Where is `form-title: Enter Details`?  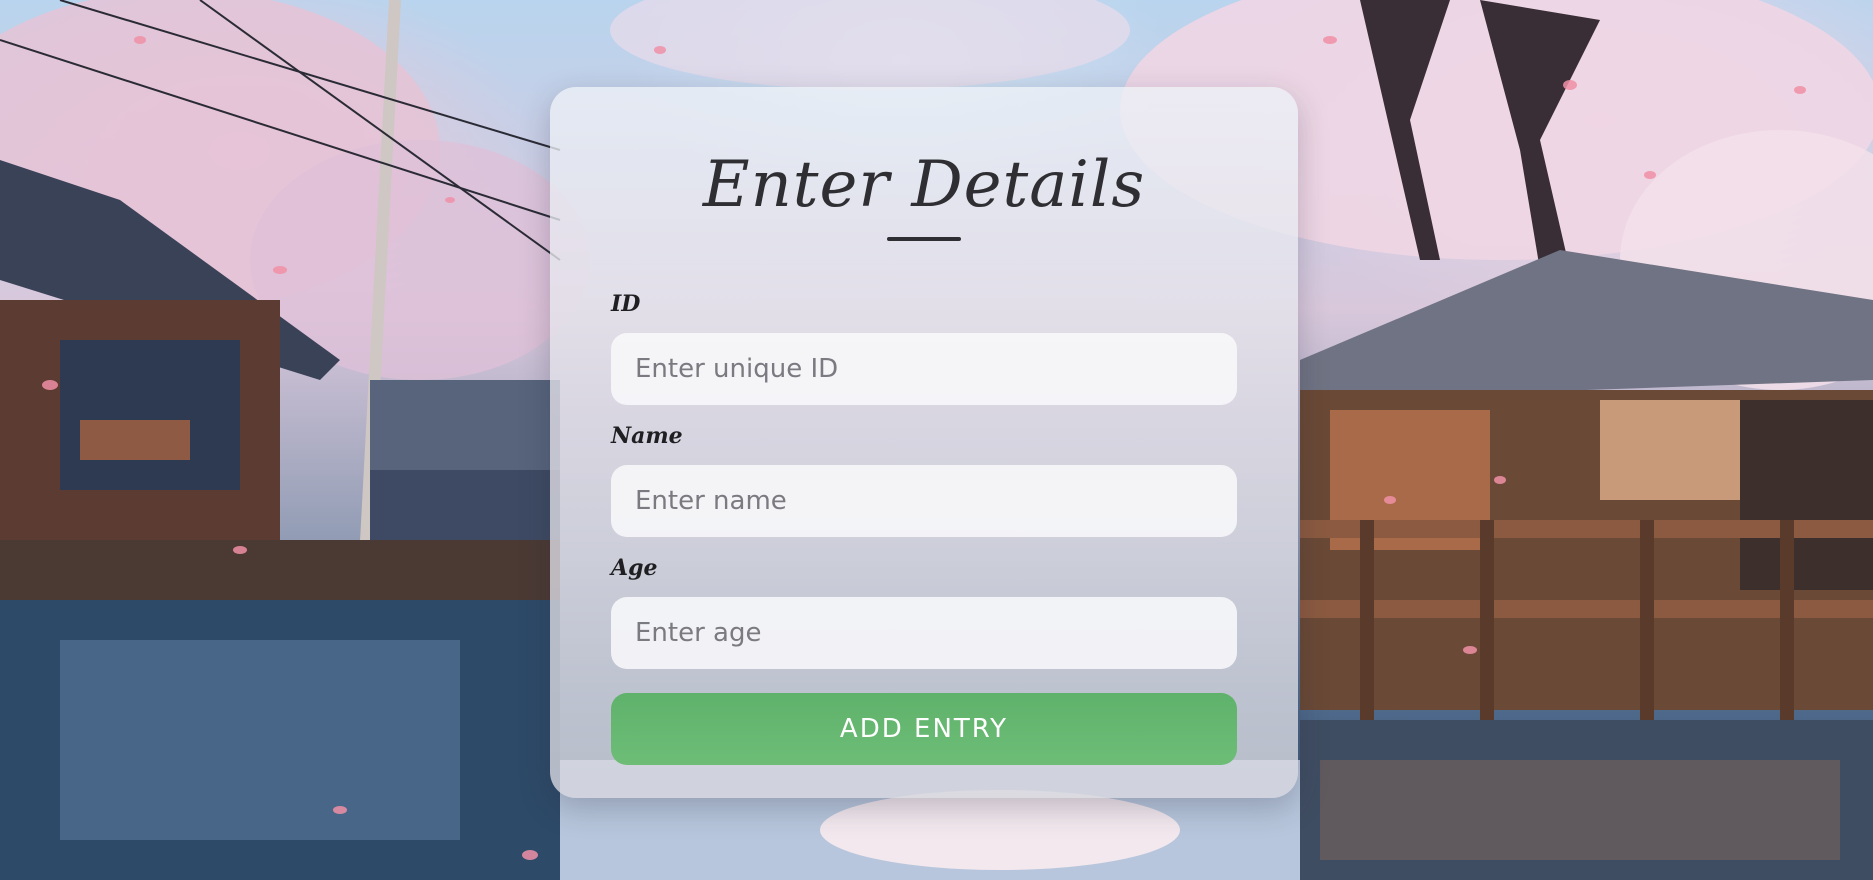
form-title: Enter Details is located at coordinates (924, 185).